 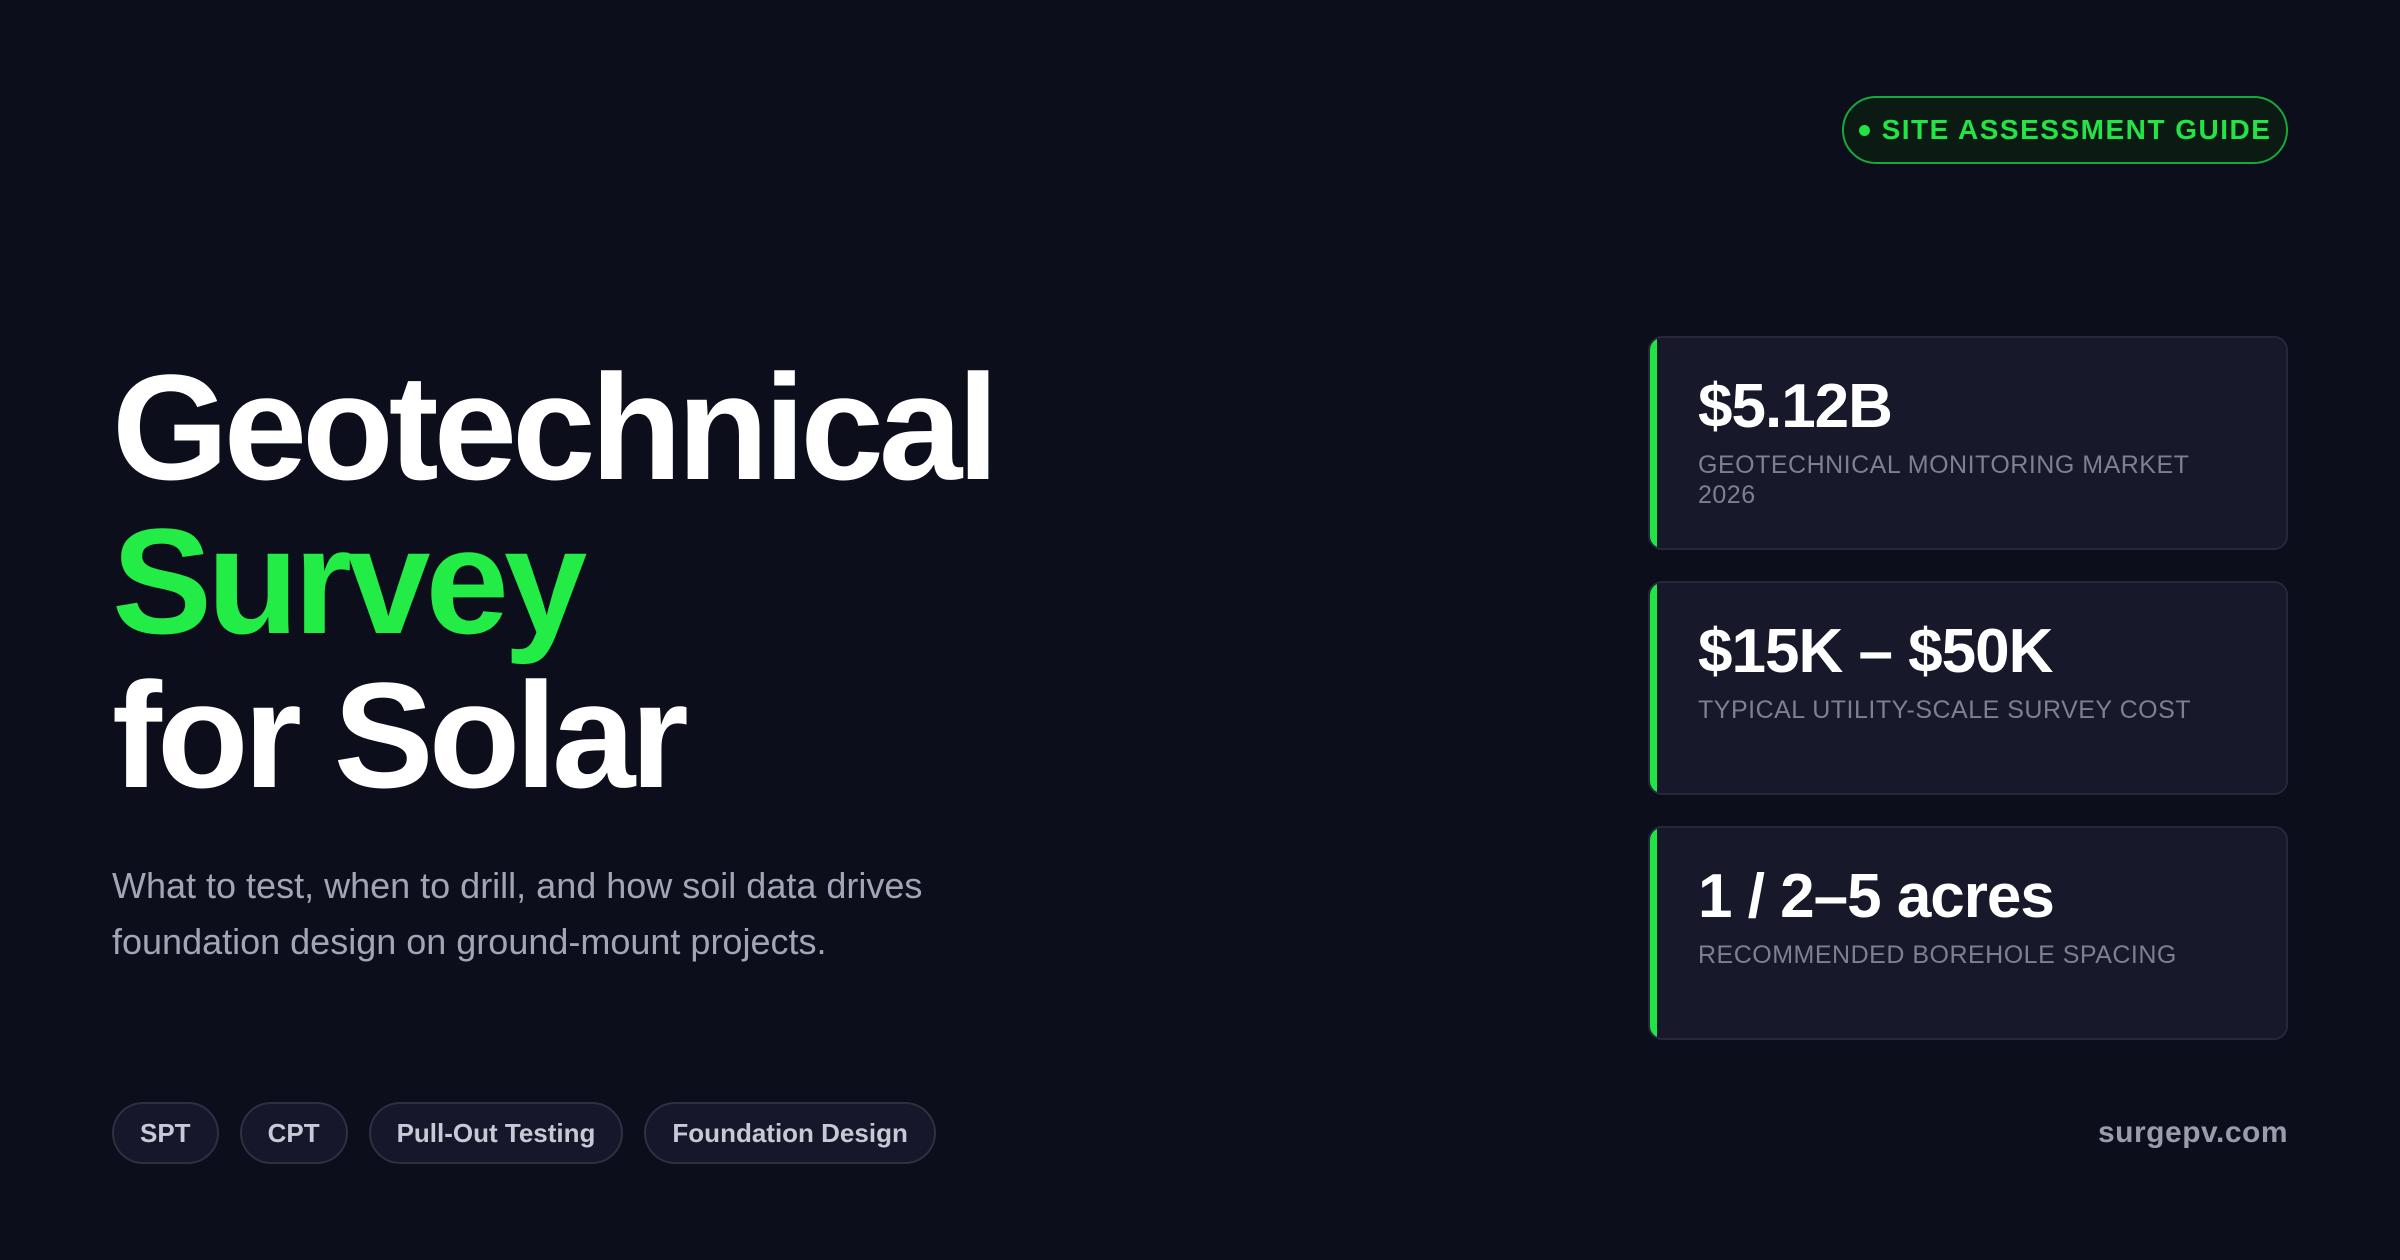 I want to click on page-title: Geotechnical Survey for Solar, so click(x=555, y=581).